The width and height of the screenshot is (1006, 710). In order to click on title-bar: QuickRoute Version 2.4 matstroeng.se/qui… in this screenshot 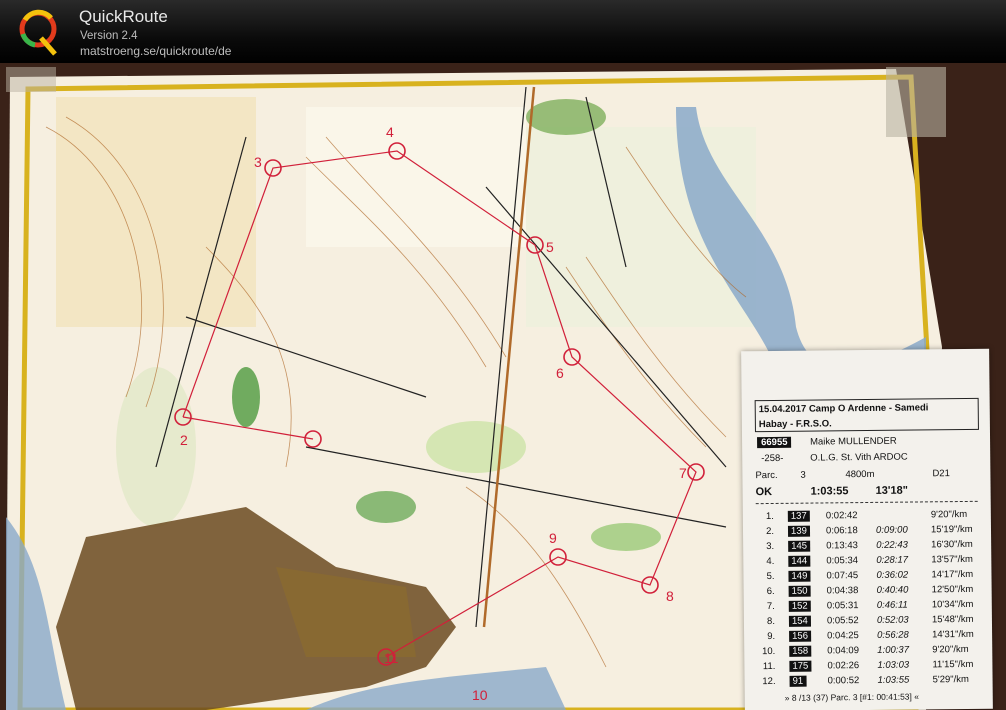, I will do `click(503, 31)`.